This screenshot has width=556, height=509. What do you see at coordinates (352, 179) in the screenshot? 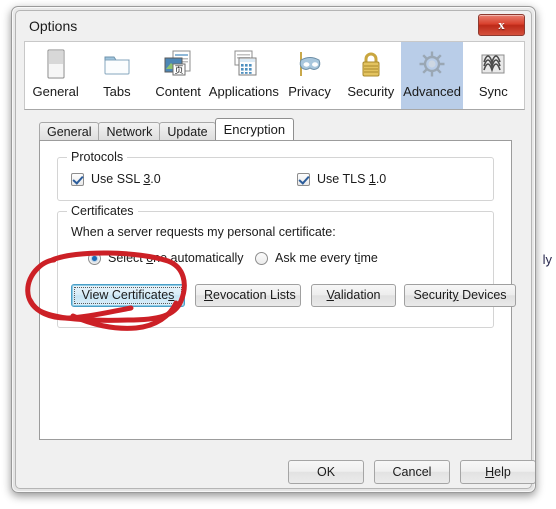
I see `checkbox-label: Use TLS 1.0` at bounding box center [352, 179].